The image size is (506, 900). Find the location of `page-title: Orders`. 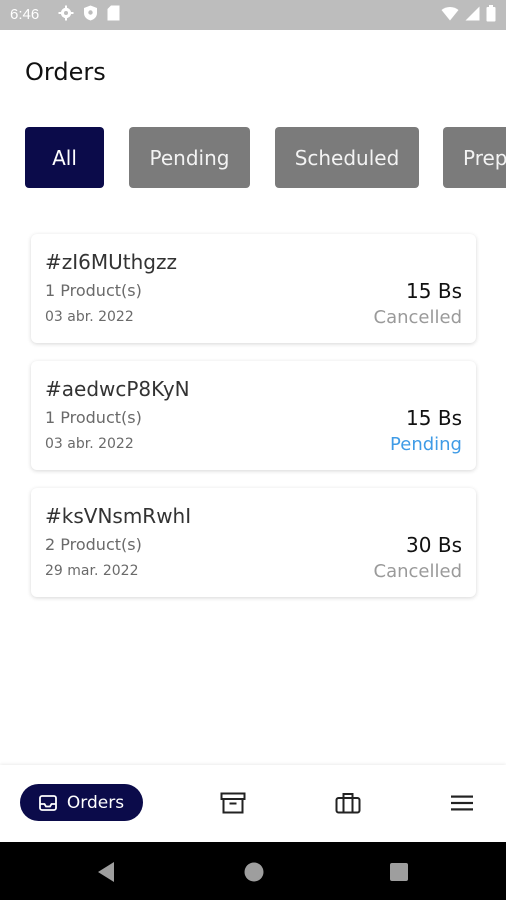

page-title: Orders is located at coordinates (65, 72).